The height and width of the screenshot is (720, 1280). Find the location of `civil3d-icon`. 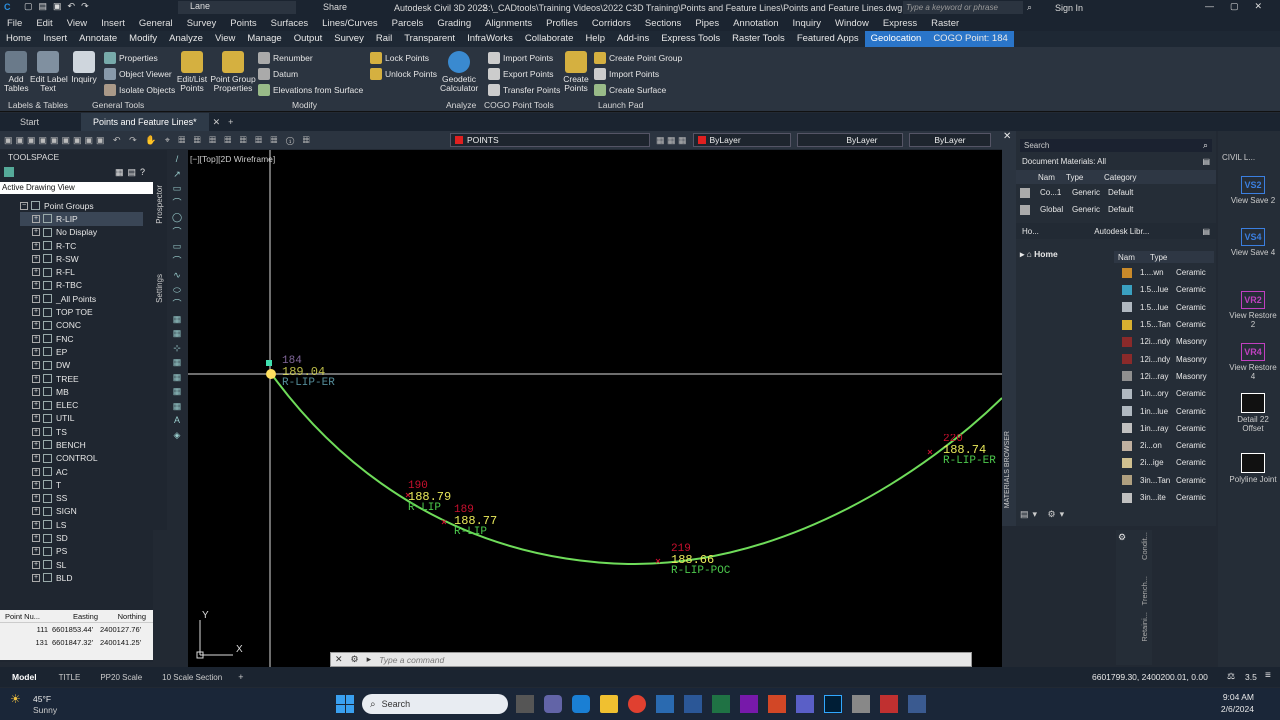

civil3d-icon is located at coordinates (665, 704).